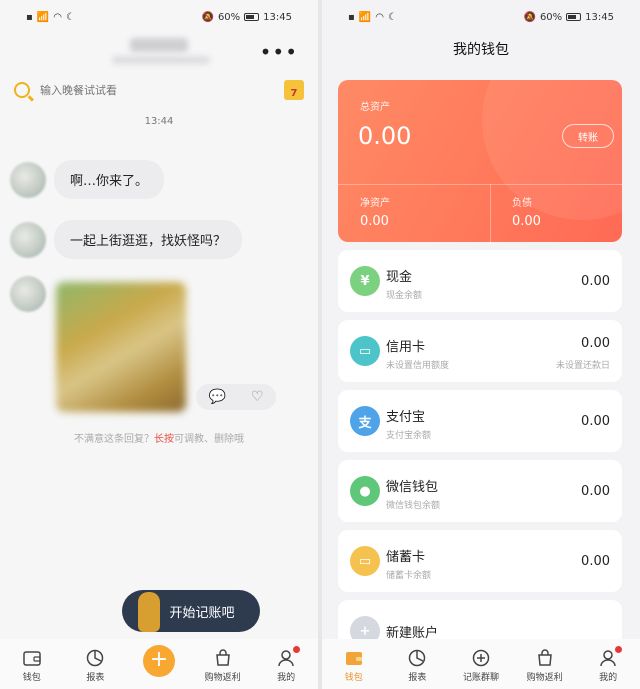 The height and width of the screenshot is (689, 640). I want to click on debt-label: 负债, so click(522, 203).